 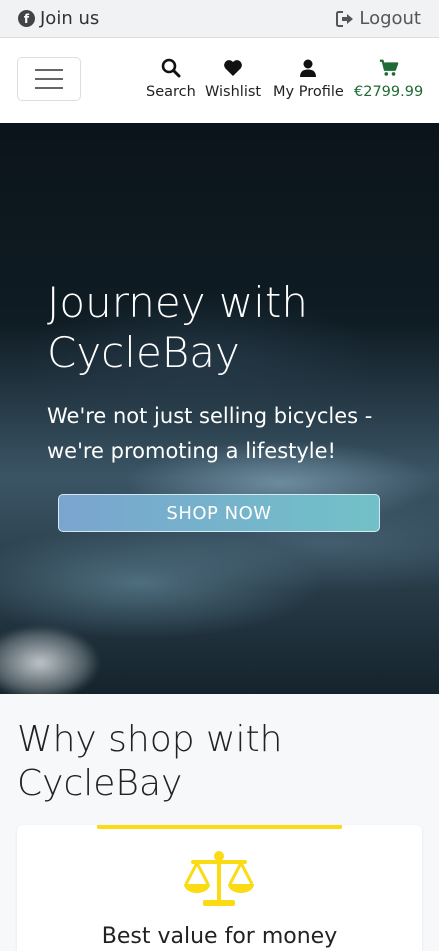 What do you see at coordinates (171, 68) in the screenshot?
I see `search-icon` at bounding box center [171, 68].